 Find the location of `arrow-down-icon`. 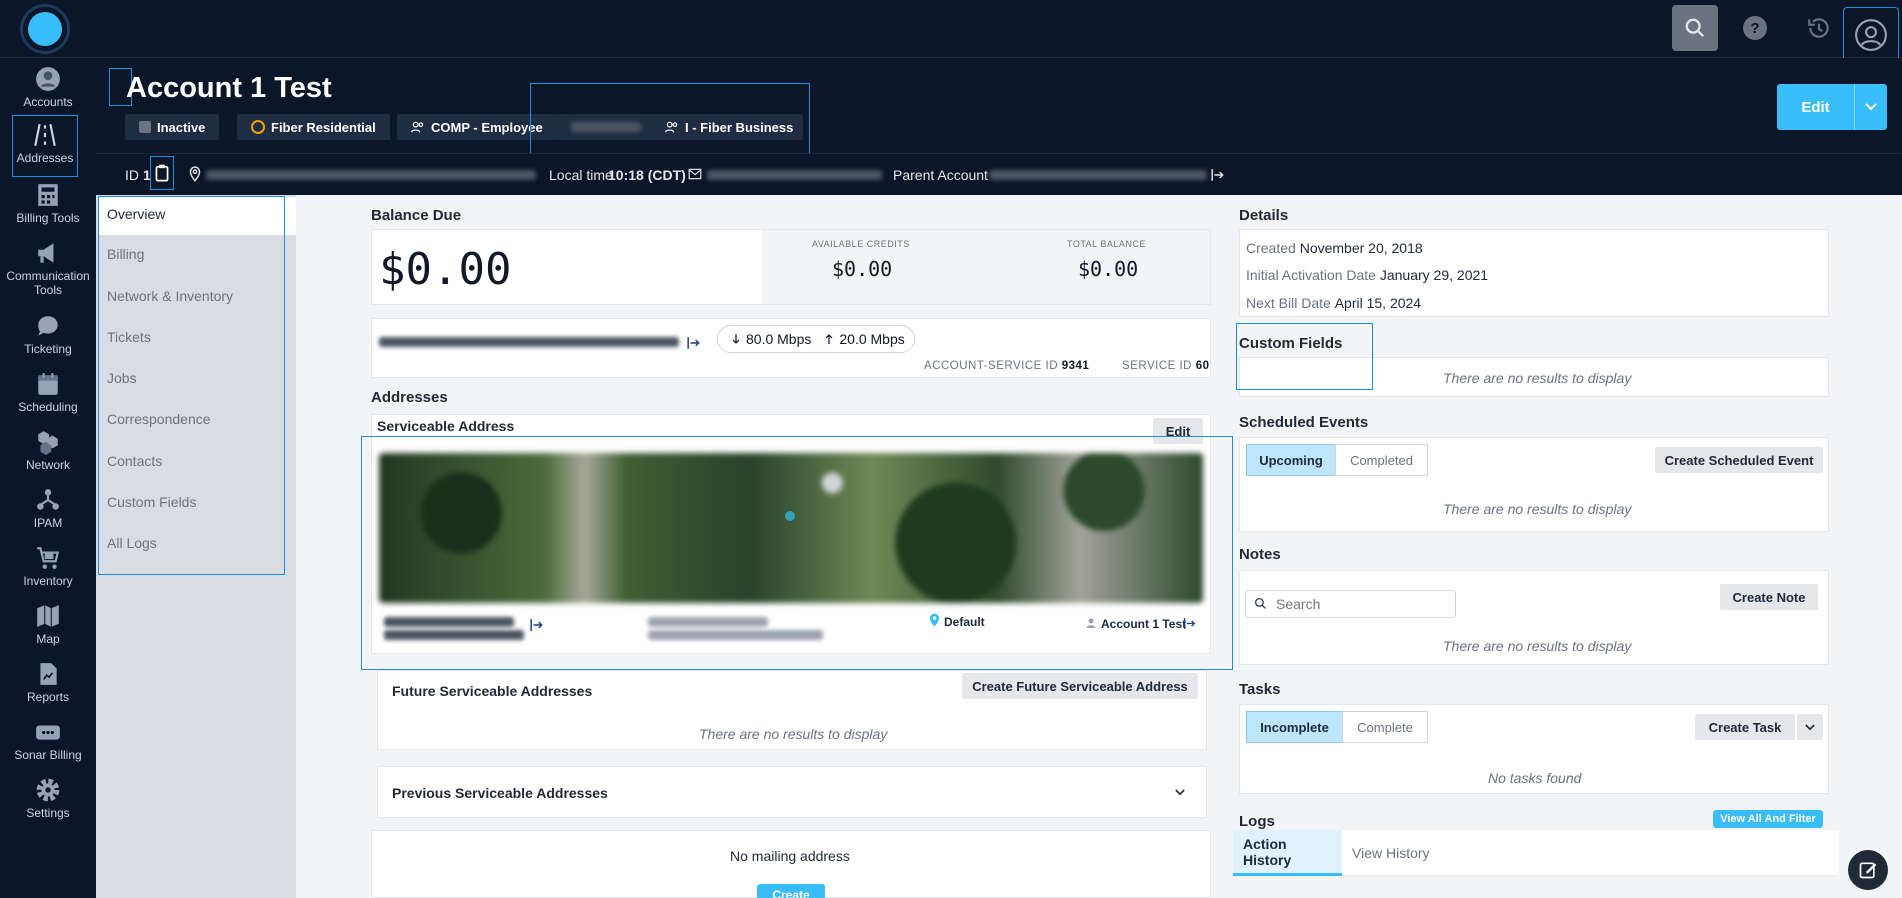

arrow-down-icon is located at coordinates (736, 339).